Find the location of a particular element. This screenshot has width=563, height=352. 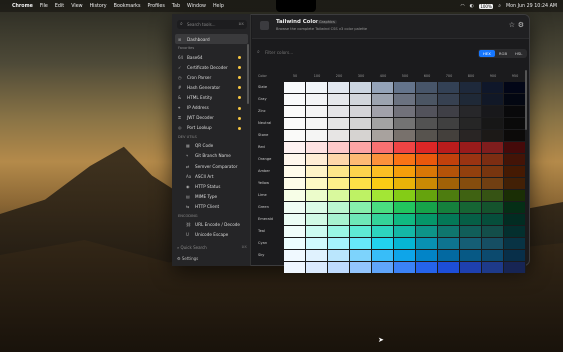

quick-search: ⌕ Quick Search ⌘K is located at coordinates (212, 247).